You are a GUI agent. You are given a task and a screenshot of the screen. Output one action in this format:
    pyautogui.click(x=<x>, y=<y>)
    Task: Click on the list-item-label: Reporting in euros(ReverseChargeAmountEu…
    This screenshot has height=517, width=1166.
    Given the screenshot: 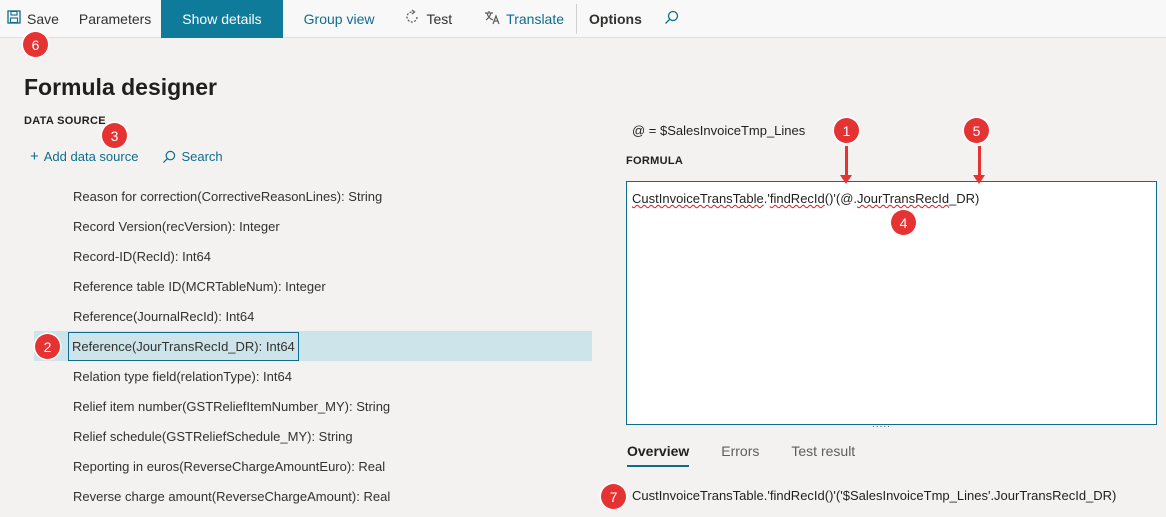 What is the action you would take?
    pyautogui.click(x=229, y=466)
    